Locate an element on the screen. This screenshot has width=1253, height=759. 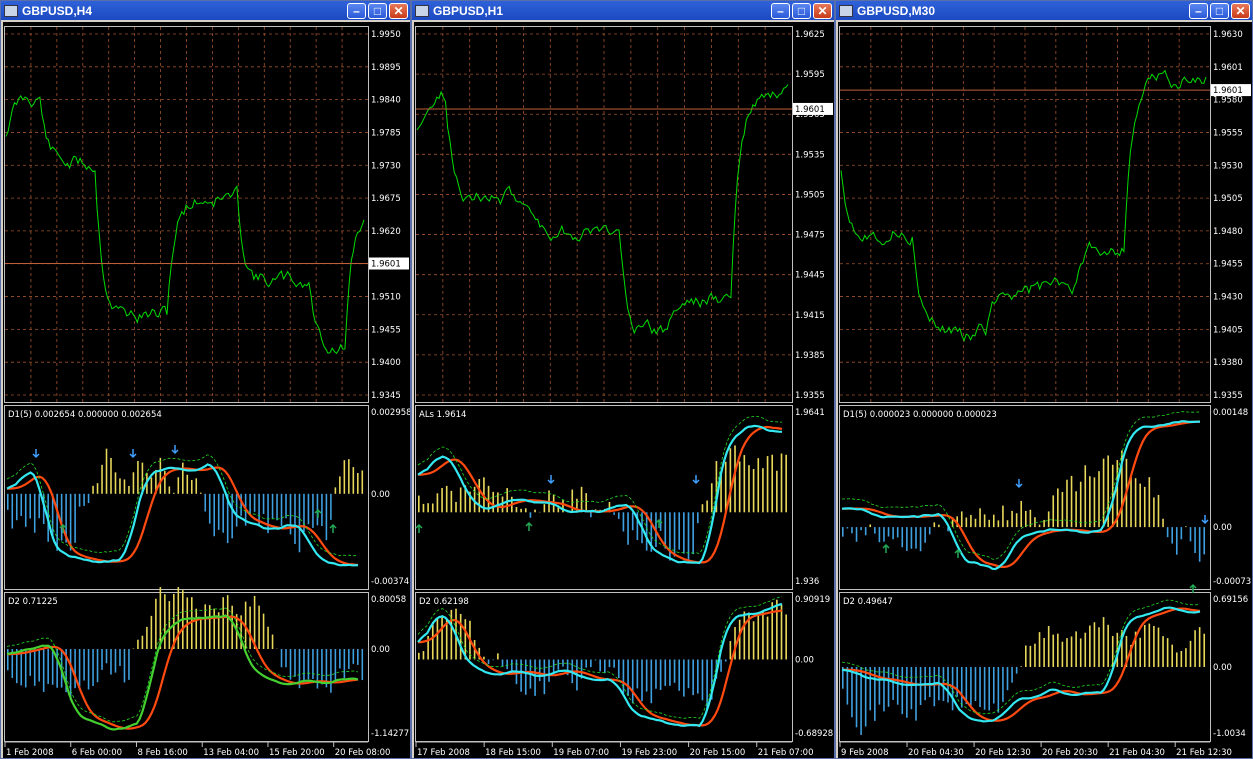
date-label: 20 Feb 20:30 is located at coordinates (1070, 753).